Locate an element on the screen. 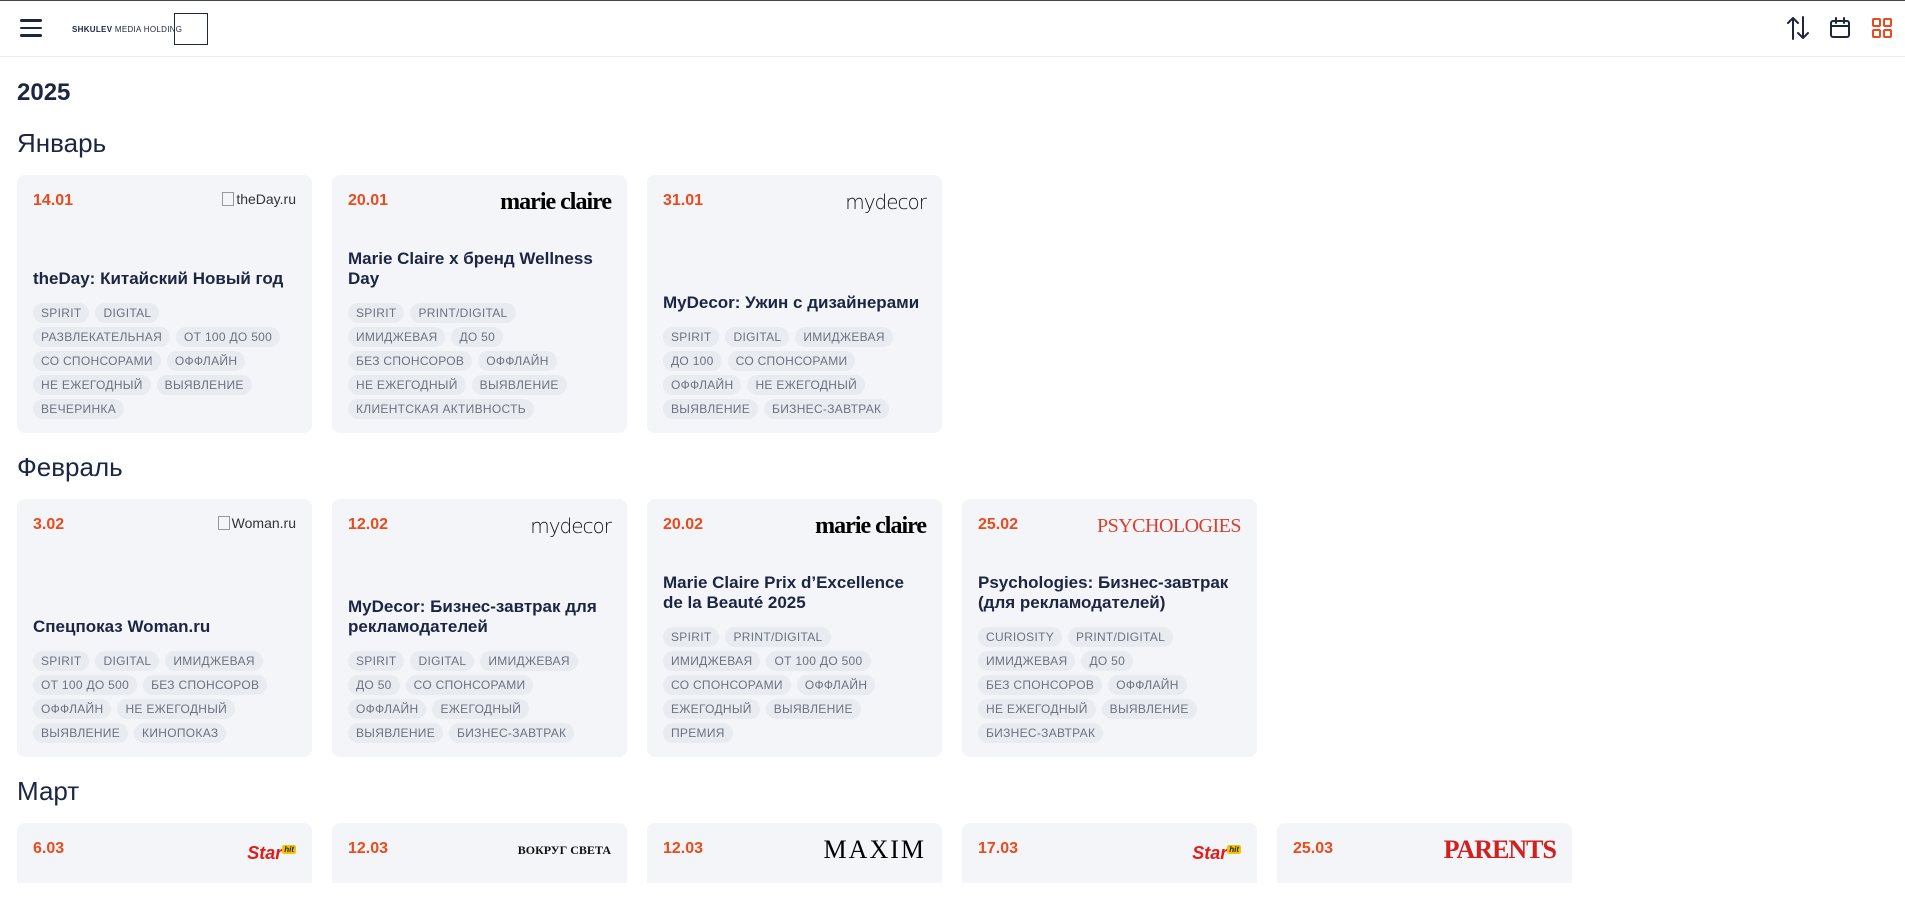  event-date: 6.03 is located at coordinates (49, 848).